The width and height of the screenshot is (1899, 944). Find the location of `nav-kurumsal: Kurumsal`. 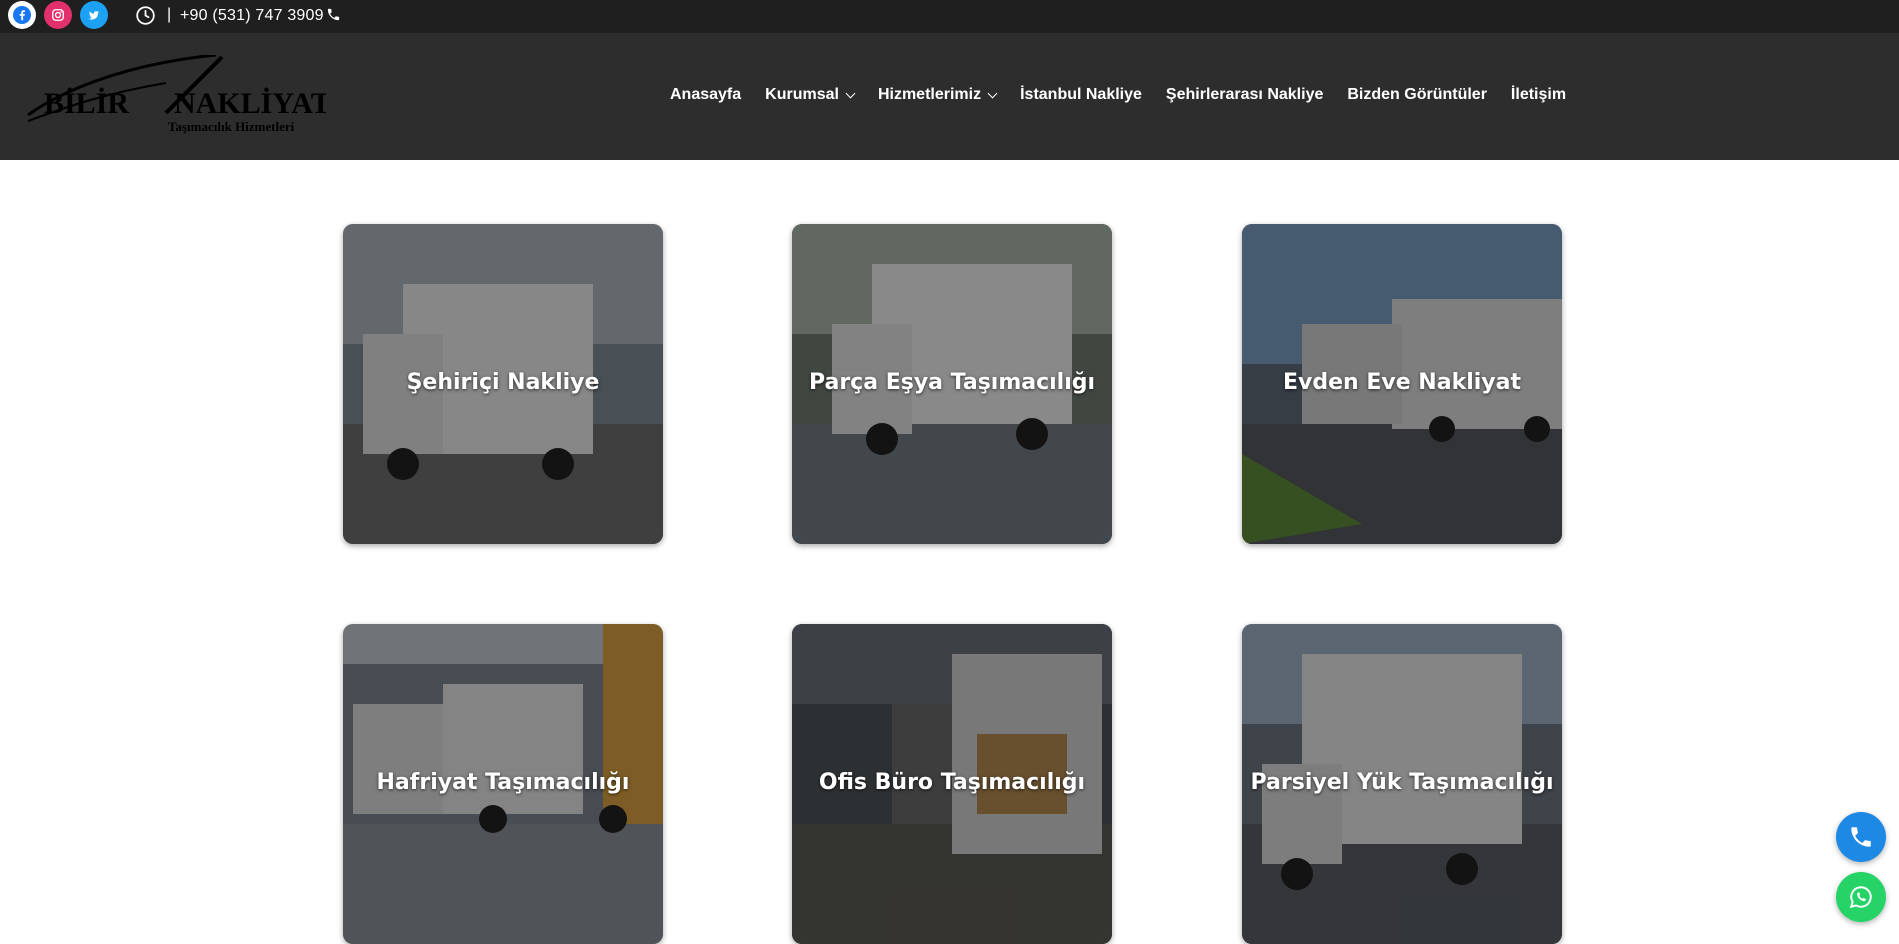

nav-kurumsal: Kurumsal is located at coordinates (810, 95).